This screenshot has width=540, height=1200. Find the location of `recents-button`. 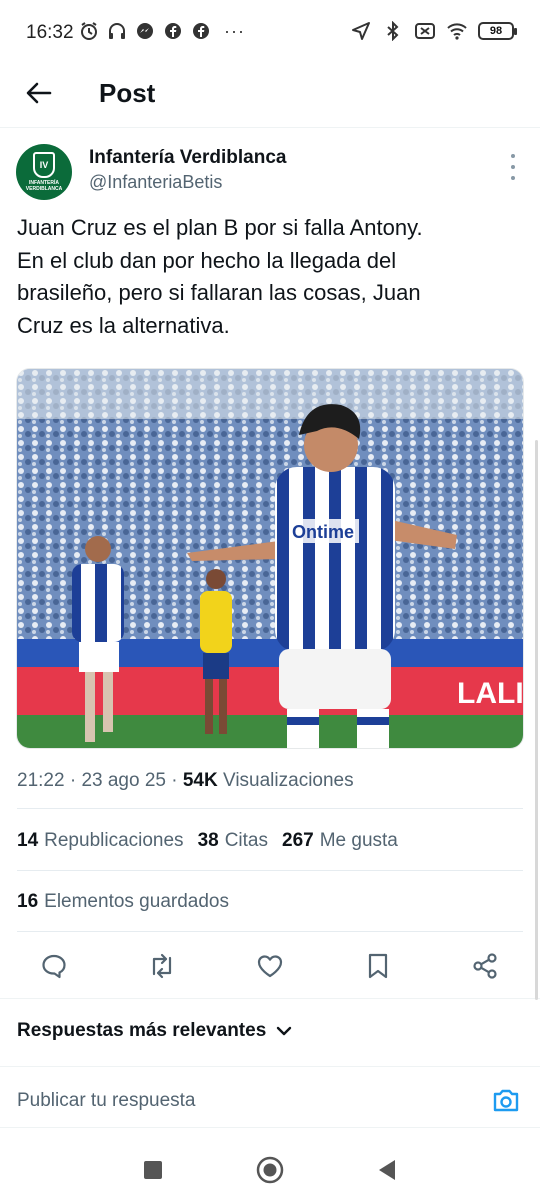

recents-button is located at coordinates (153, 1170).